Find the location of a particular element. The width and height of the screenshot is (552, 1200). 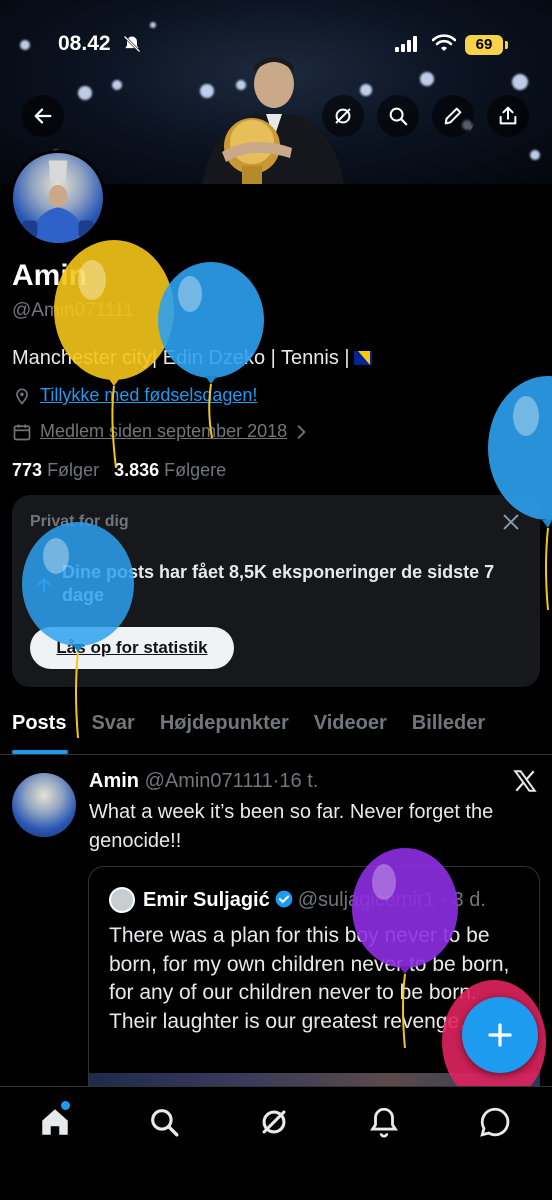

following-link: 773 Følger is located at coordinates (55, 470).